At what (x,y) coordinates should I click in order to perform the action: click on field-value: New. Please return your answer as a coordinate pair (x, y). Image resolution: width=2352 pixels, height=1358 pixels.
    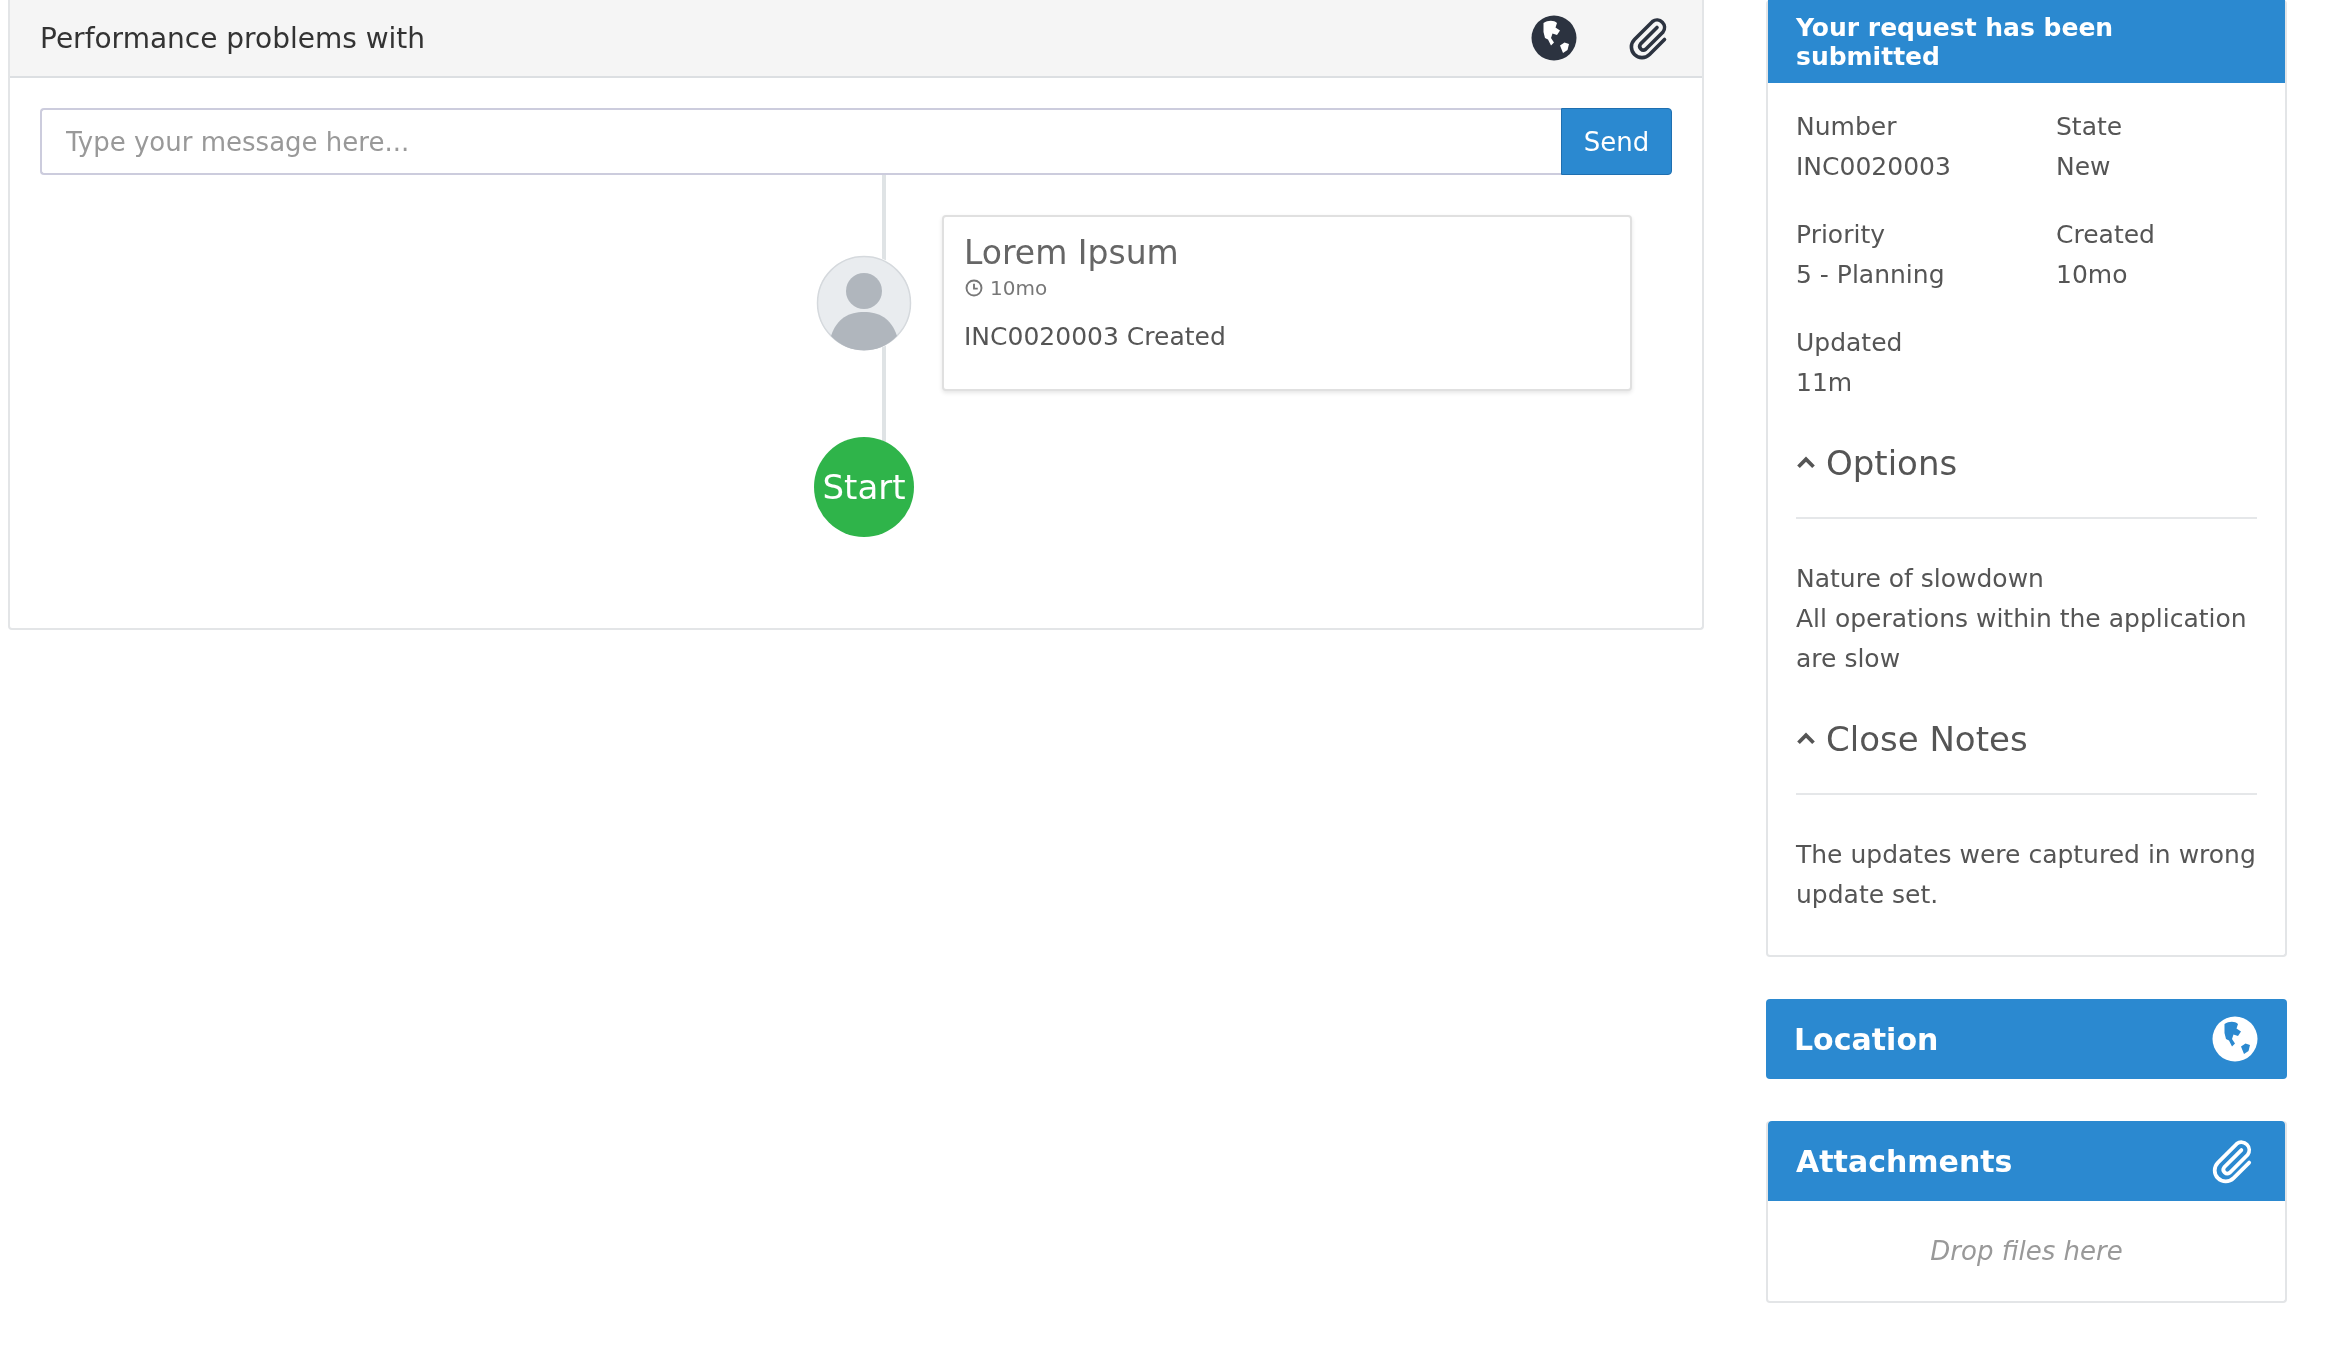
    Looking at the image, I should click on (2084, 167).